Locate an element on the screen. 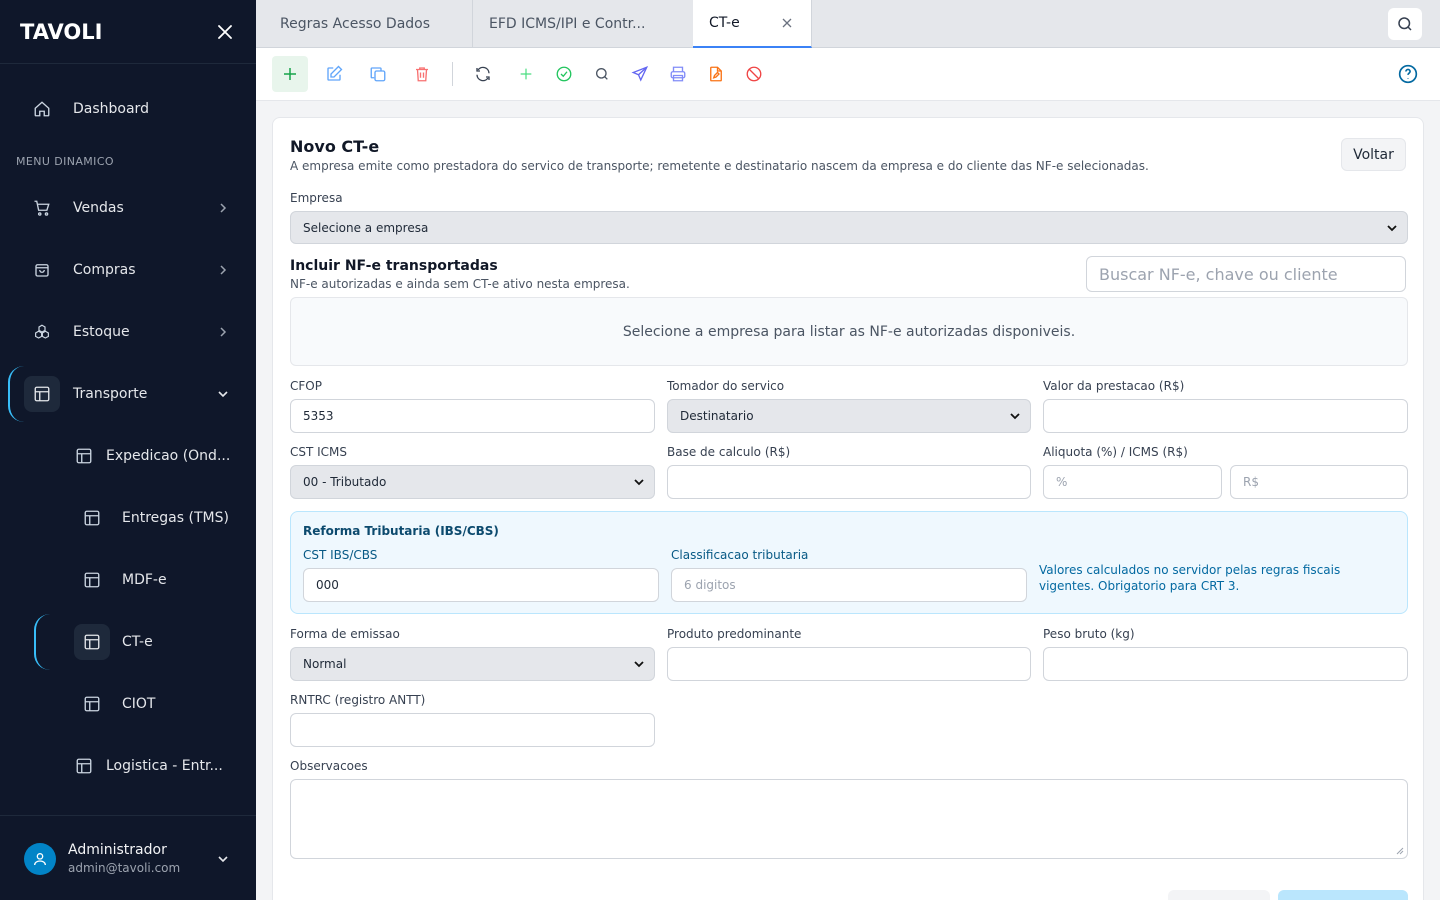 This screenshot has height=900, width=1440. primary-action-button is located at coordinates (1343, 895).